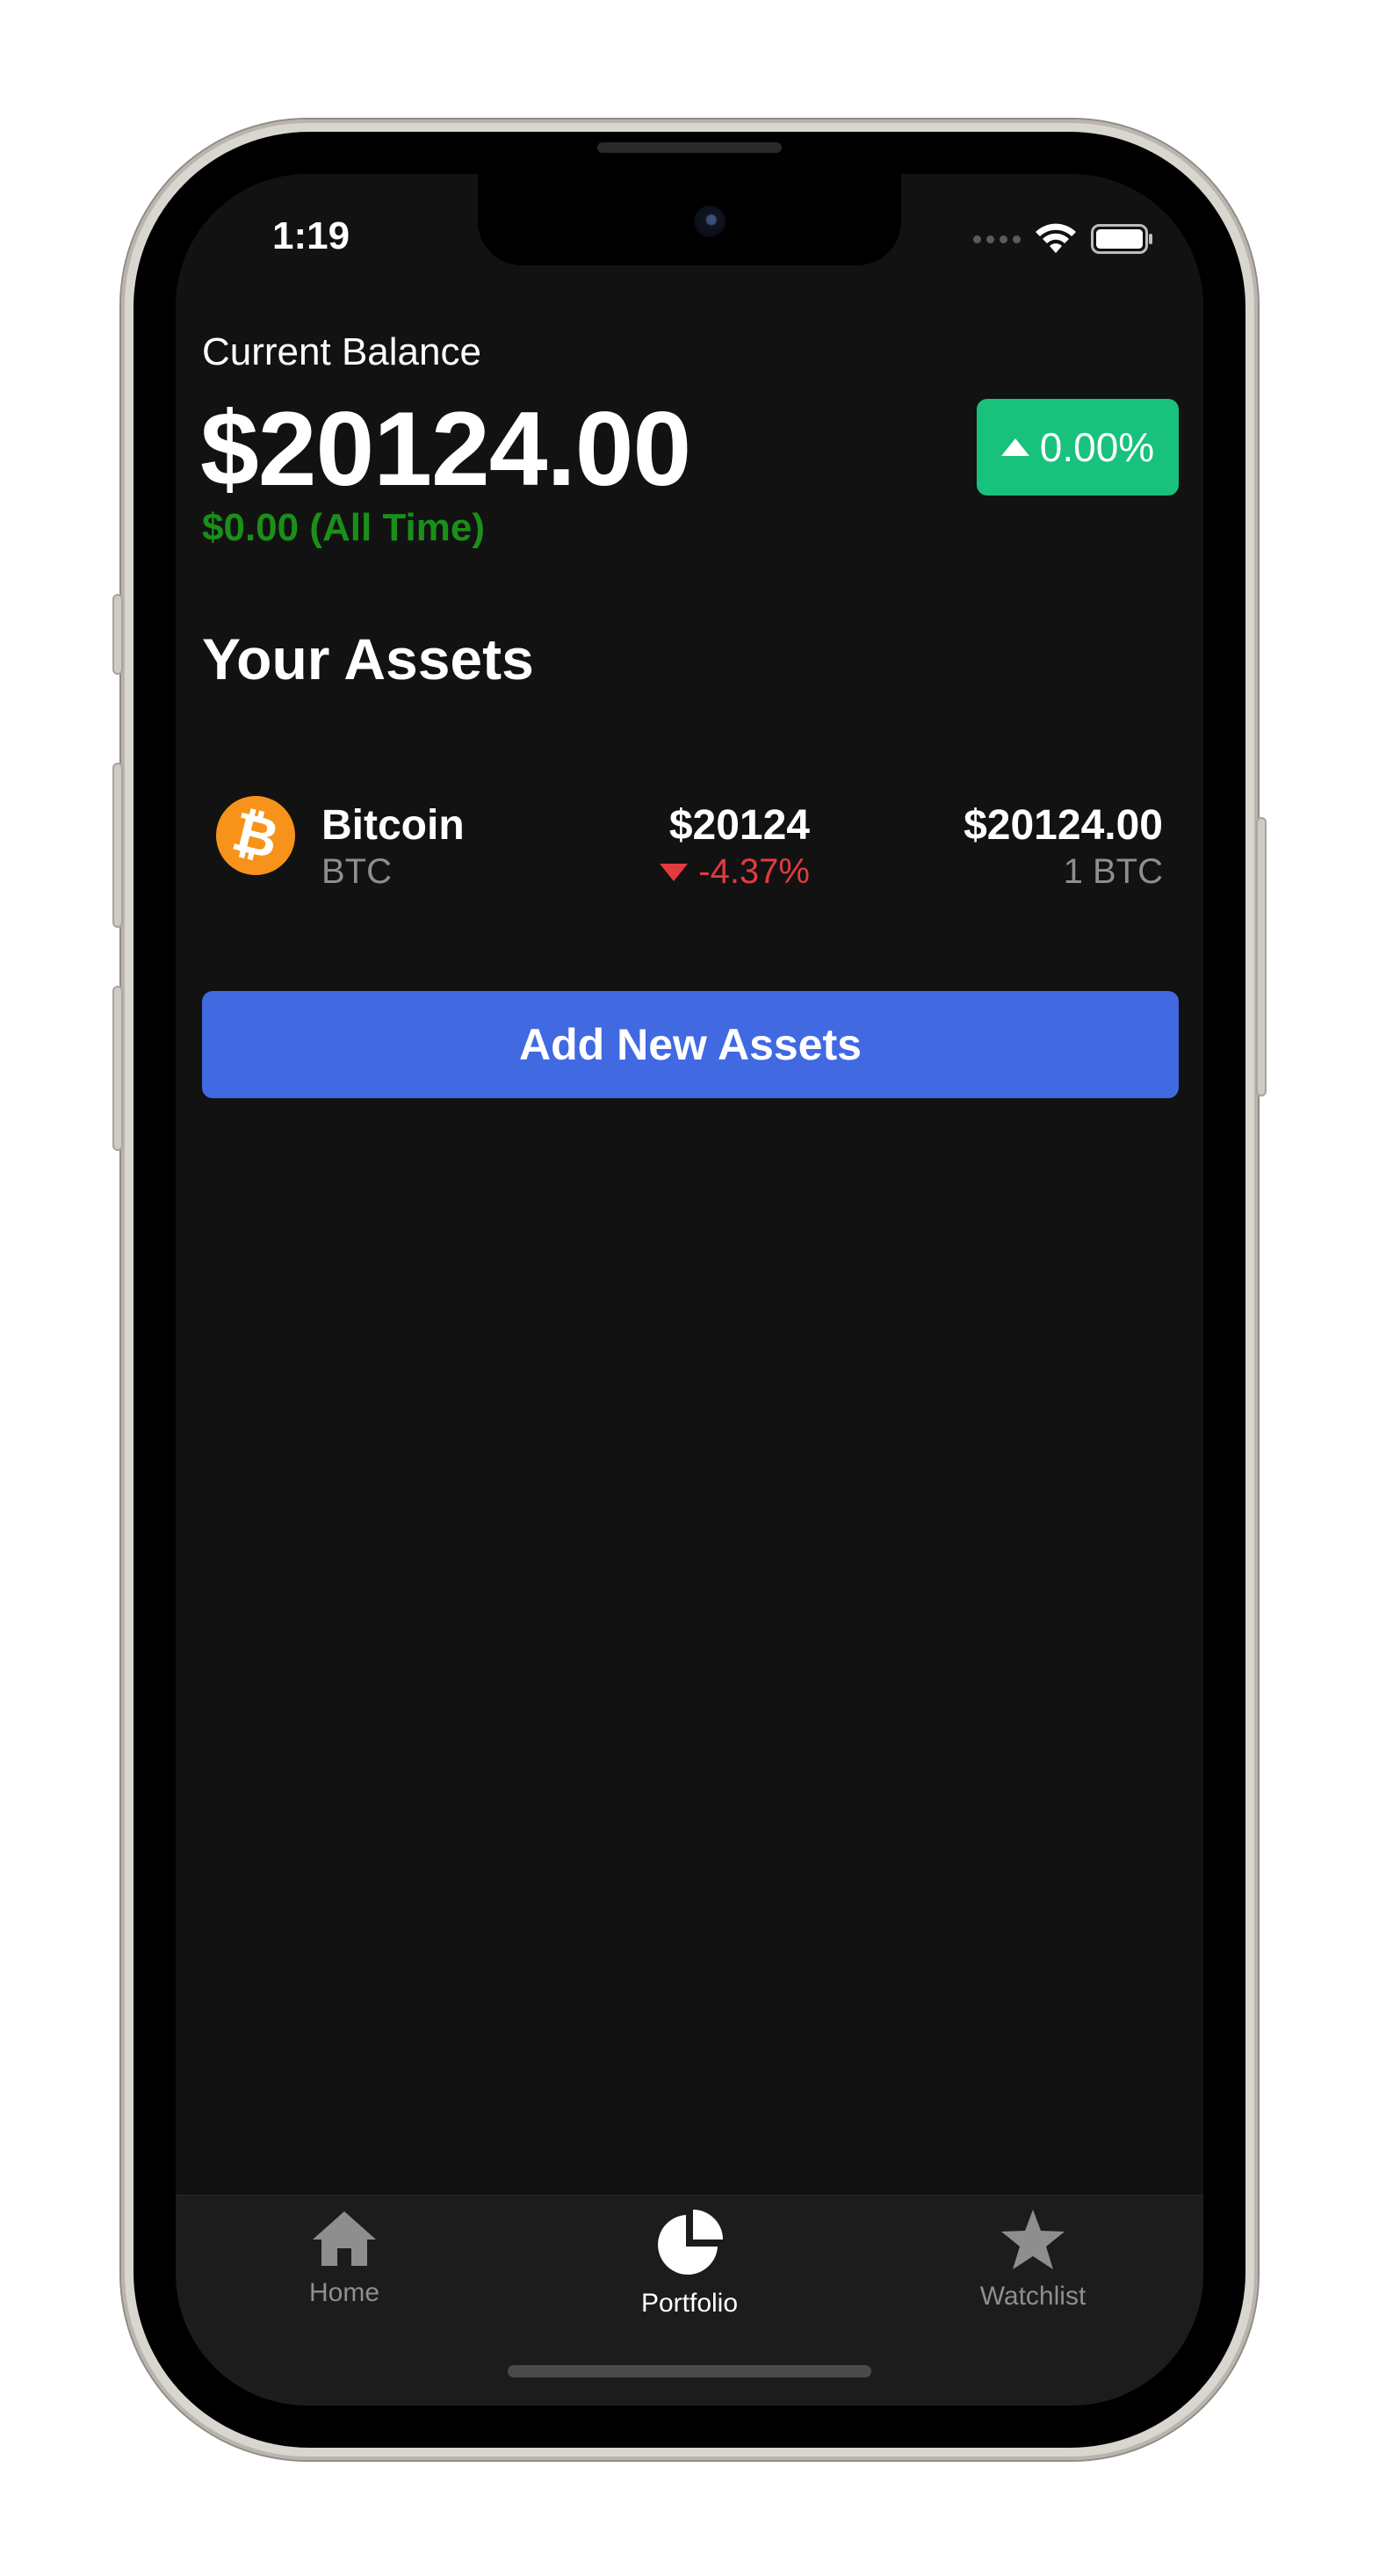  What do you see at coordinates (356, 871) in the screenshot?
I see `asset-symbol: BTC` at bounding box center [356, 871].